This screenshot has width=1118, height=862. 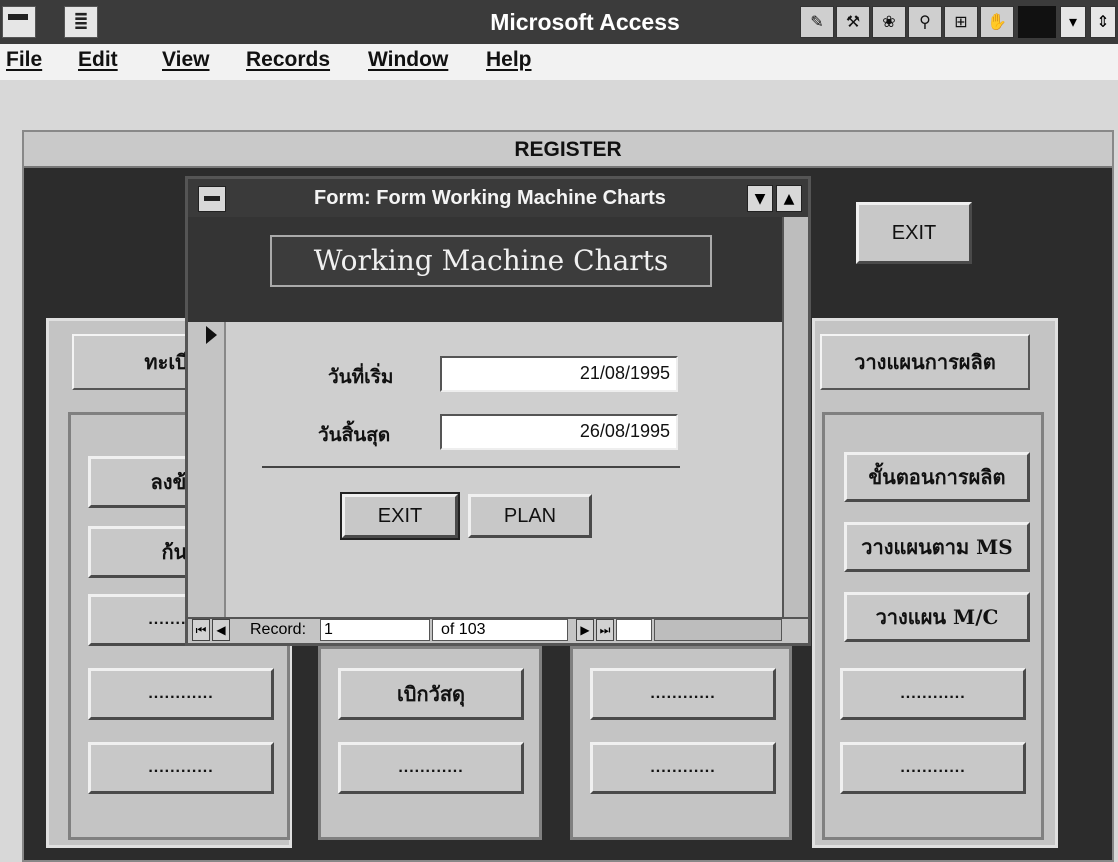 I want to click on menu-view: View, so click(x=185, y=61).